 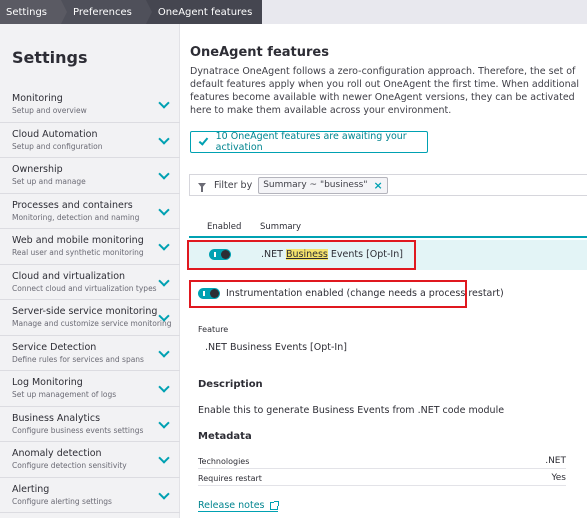 I want to click on release-notes-link: Release notes, so click(x=238, y=506).